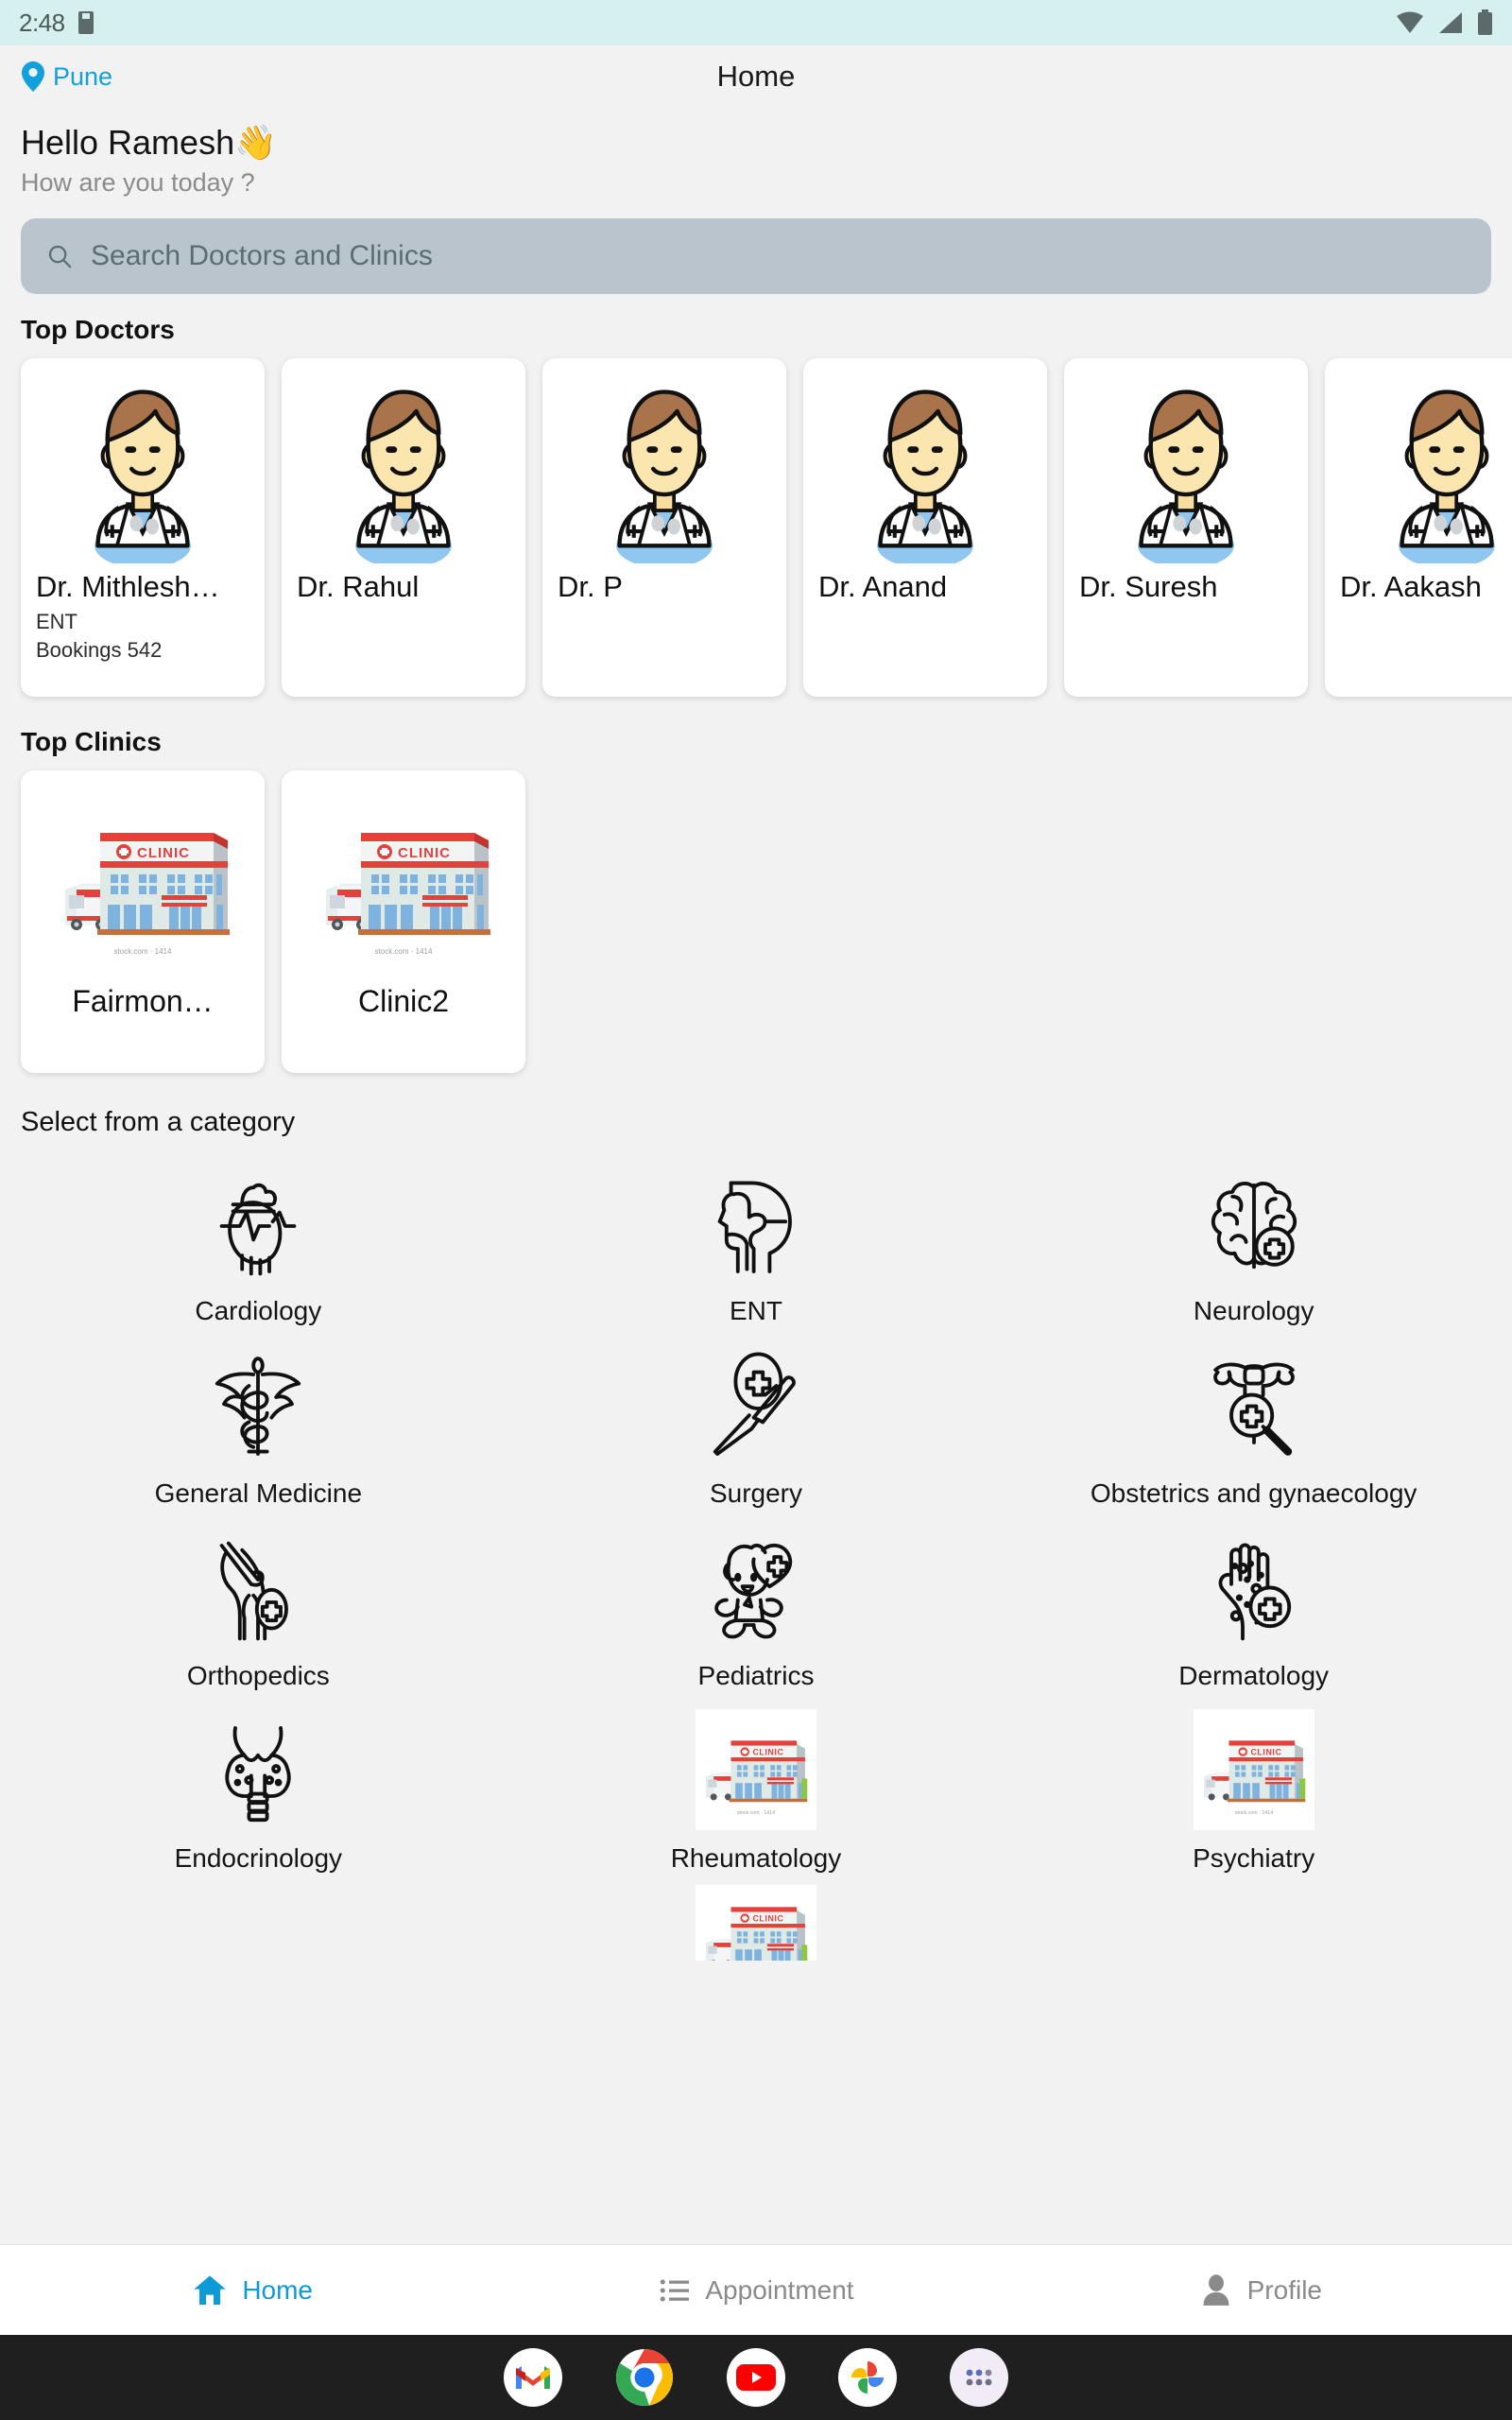  What do you see at coordinates (533, 2377) in the screenshot?
I see `gmail-icon` at bounding box center [533, 2377].